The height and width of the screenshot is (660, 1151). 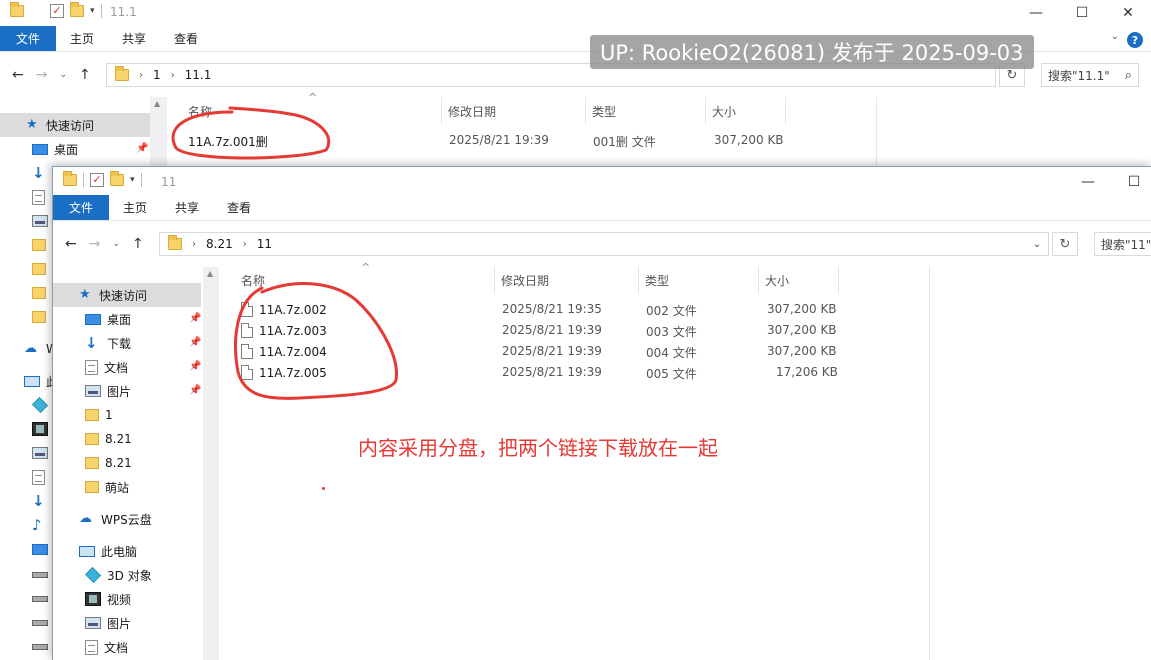 What do you see at coordinates (749, 140) in the screenshot?
I see `file-size: 307,200 KB` at bounding box center [749, 140].